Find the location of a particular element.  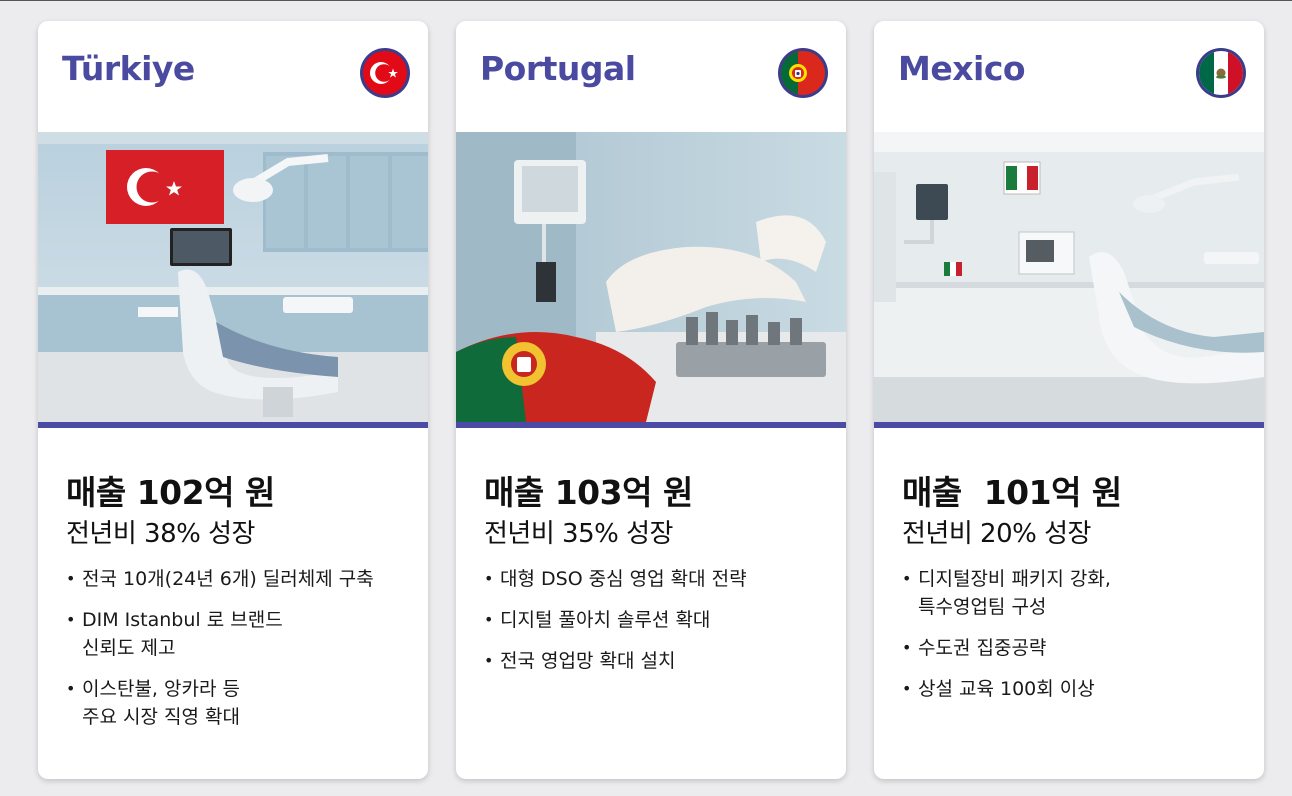

growth-subheading: 전년비 38% 성장 is located at coordinates (160, 534).